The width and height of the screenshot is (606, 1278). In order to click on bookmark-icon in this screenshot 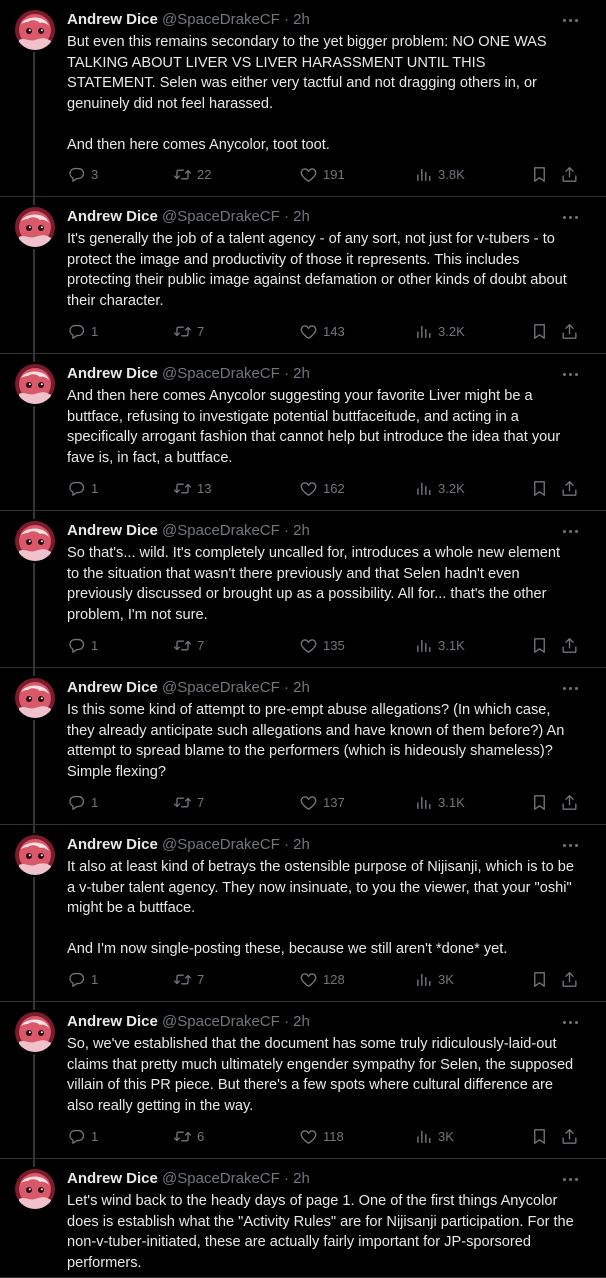, I will do `click(539, 979)`.